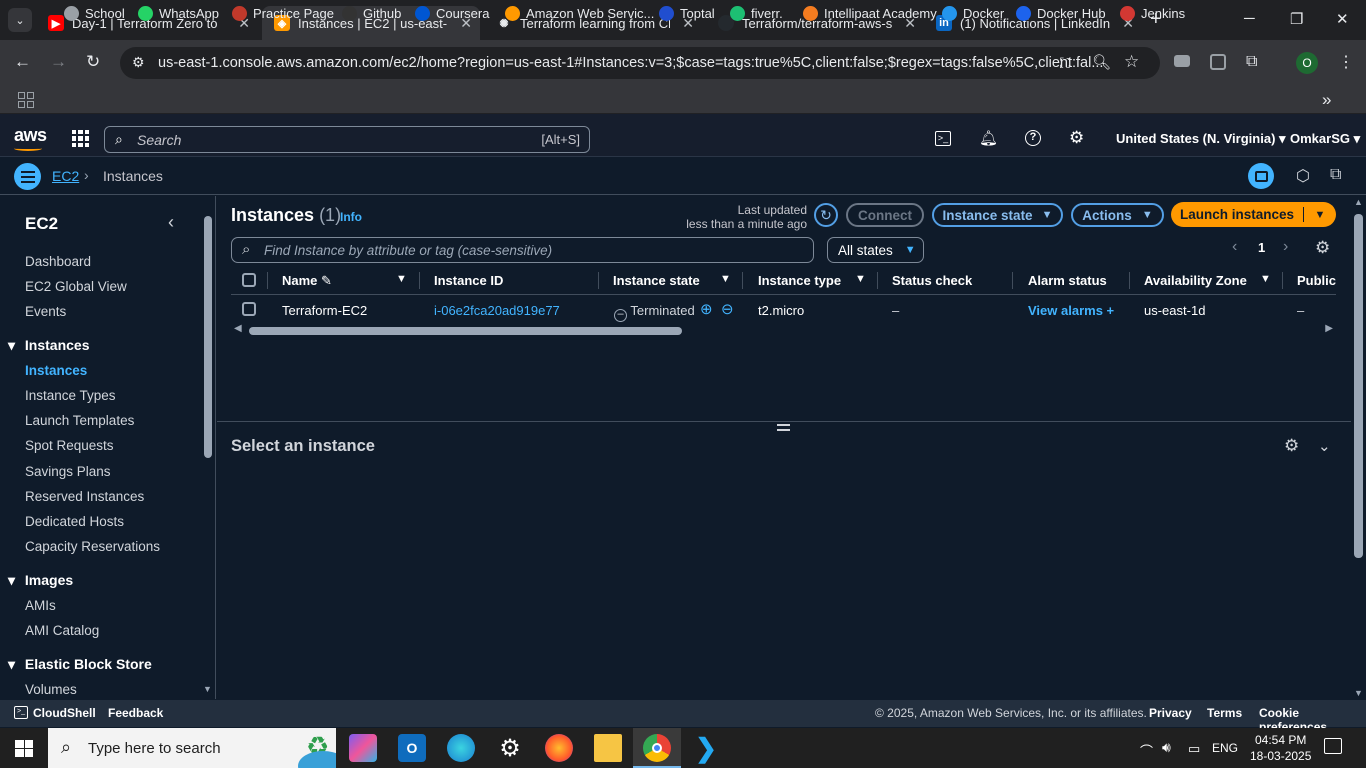  Describe the element at coordinates (1117, 215) in the screenshot. I see `actions-button: Actions ▼` at that location.